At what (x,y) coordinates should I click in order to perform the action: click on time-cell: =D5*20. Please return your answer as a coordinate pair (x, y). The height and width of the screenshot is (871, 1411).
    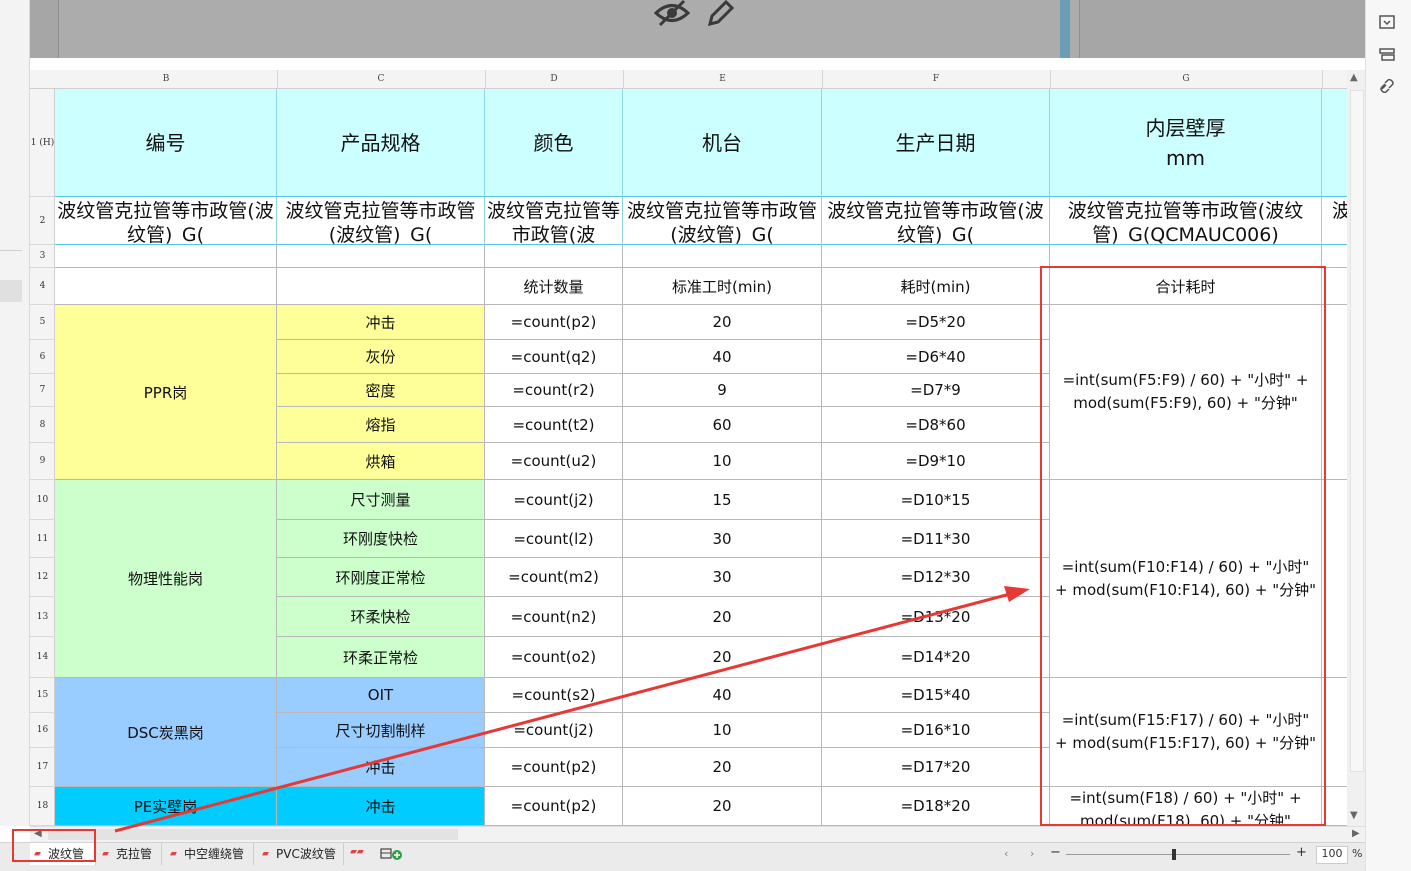
    Looking at the image, I should click on (936, 322).